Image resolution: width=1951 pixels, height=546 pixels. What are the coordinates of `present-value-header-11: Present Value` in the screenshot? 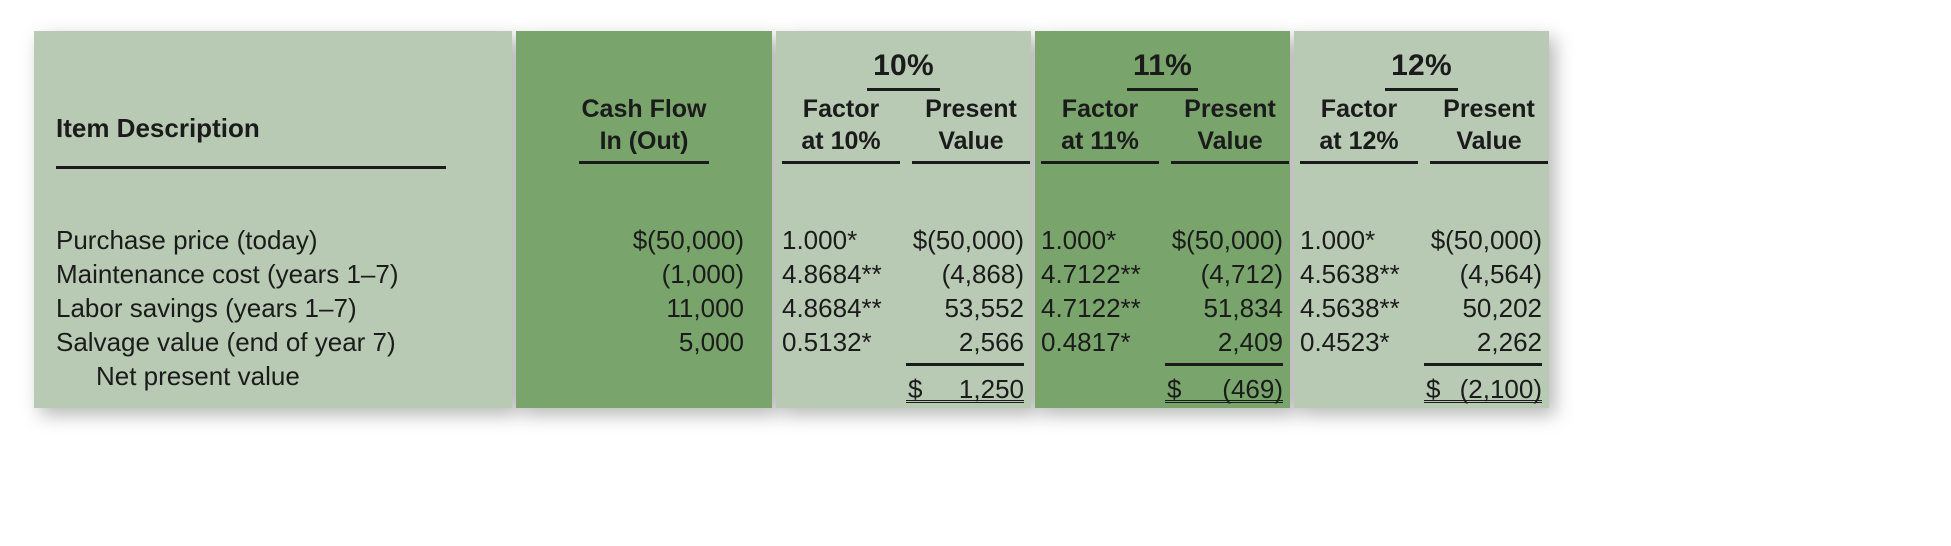 It's located at (1230, 128).